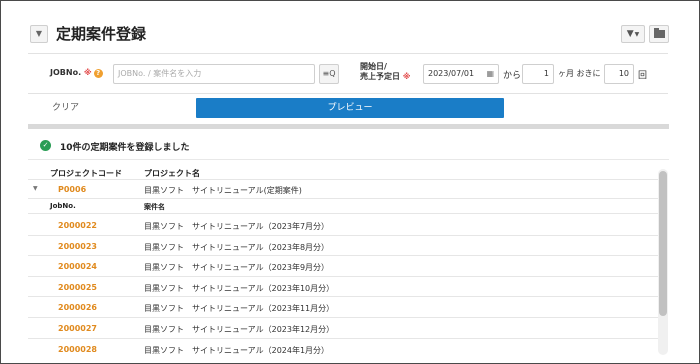 This screenshot has height=364, width=700. Describe the element at coordinates (77, 225) in the screenshot. I see `job-number: 2000022` at that location.